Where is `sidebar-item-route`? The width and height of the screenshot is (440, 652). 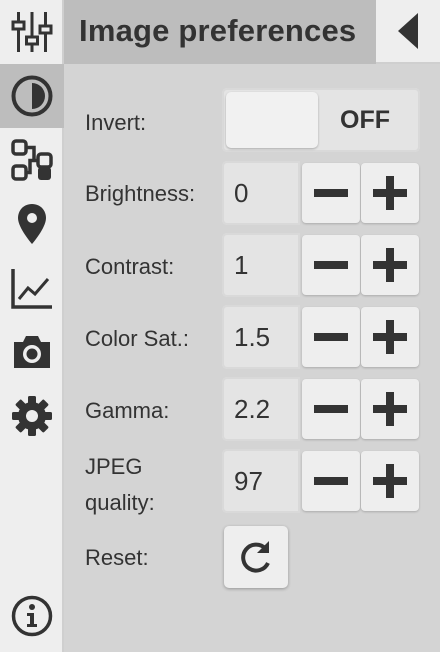 sidebar-item-route is located at coordinates (32, 160).